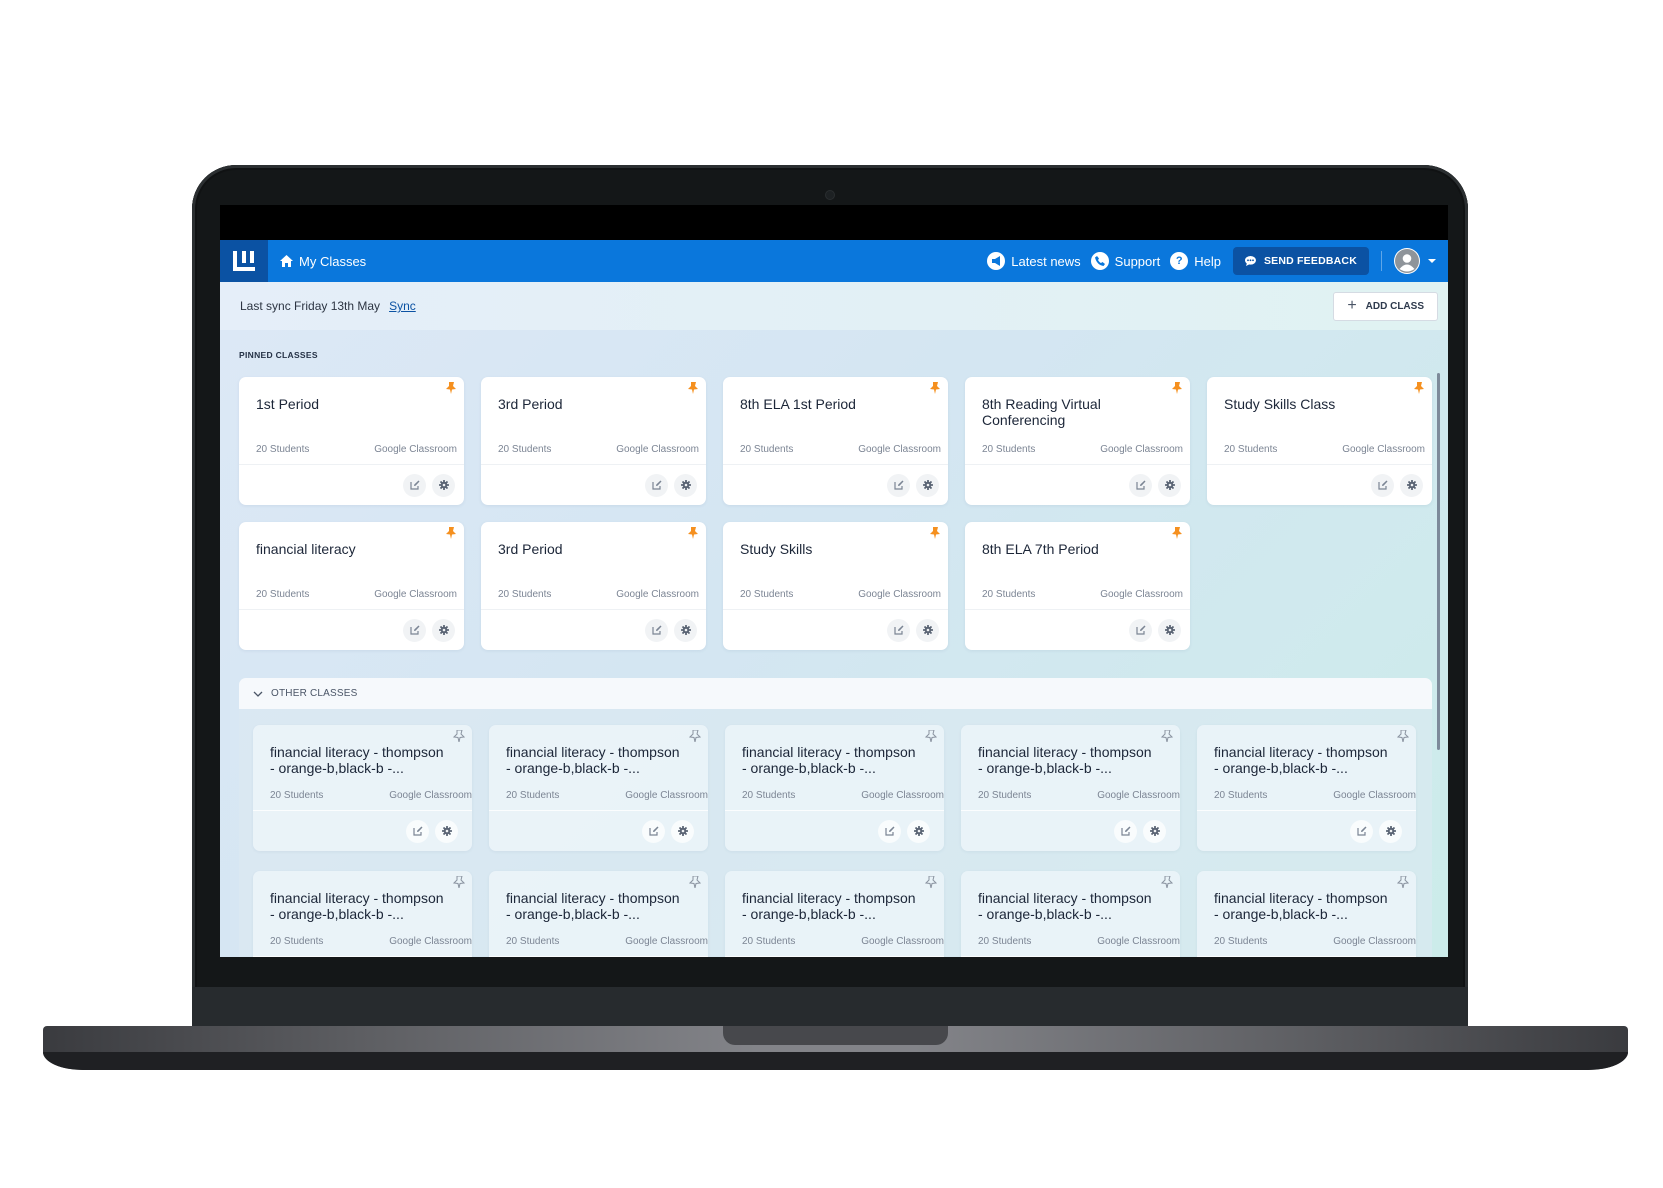  Describe the element at coordinates (351, 441) in the screenshot. I see `pinned-class-card: 1st Period 20 Students Google Classroom` at that location.